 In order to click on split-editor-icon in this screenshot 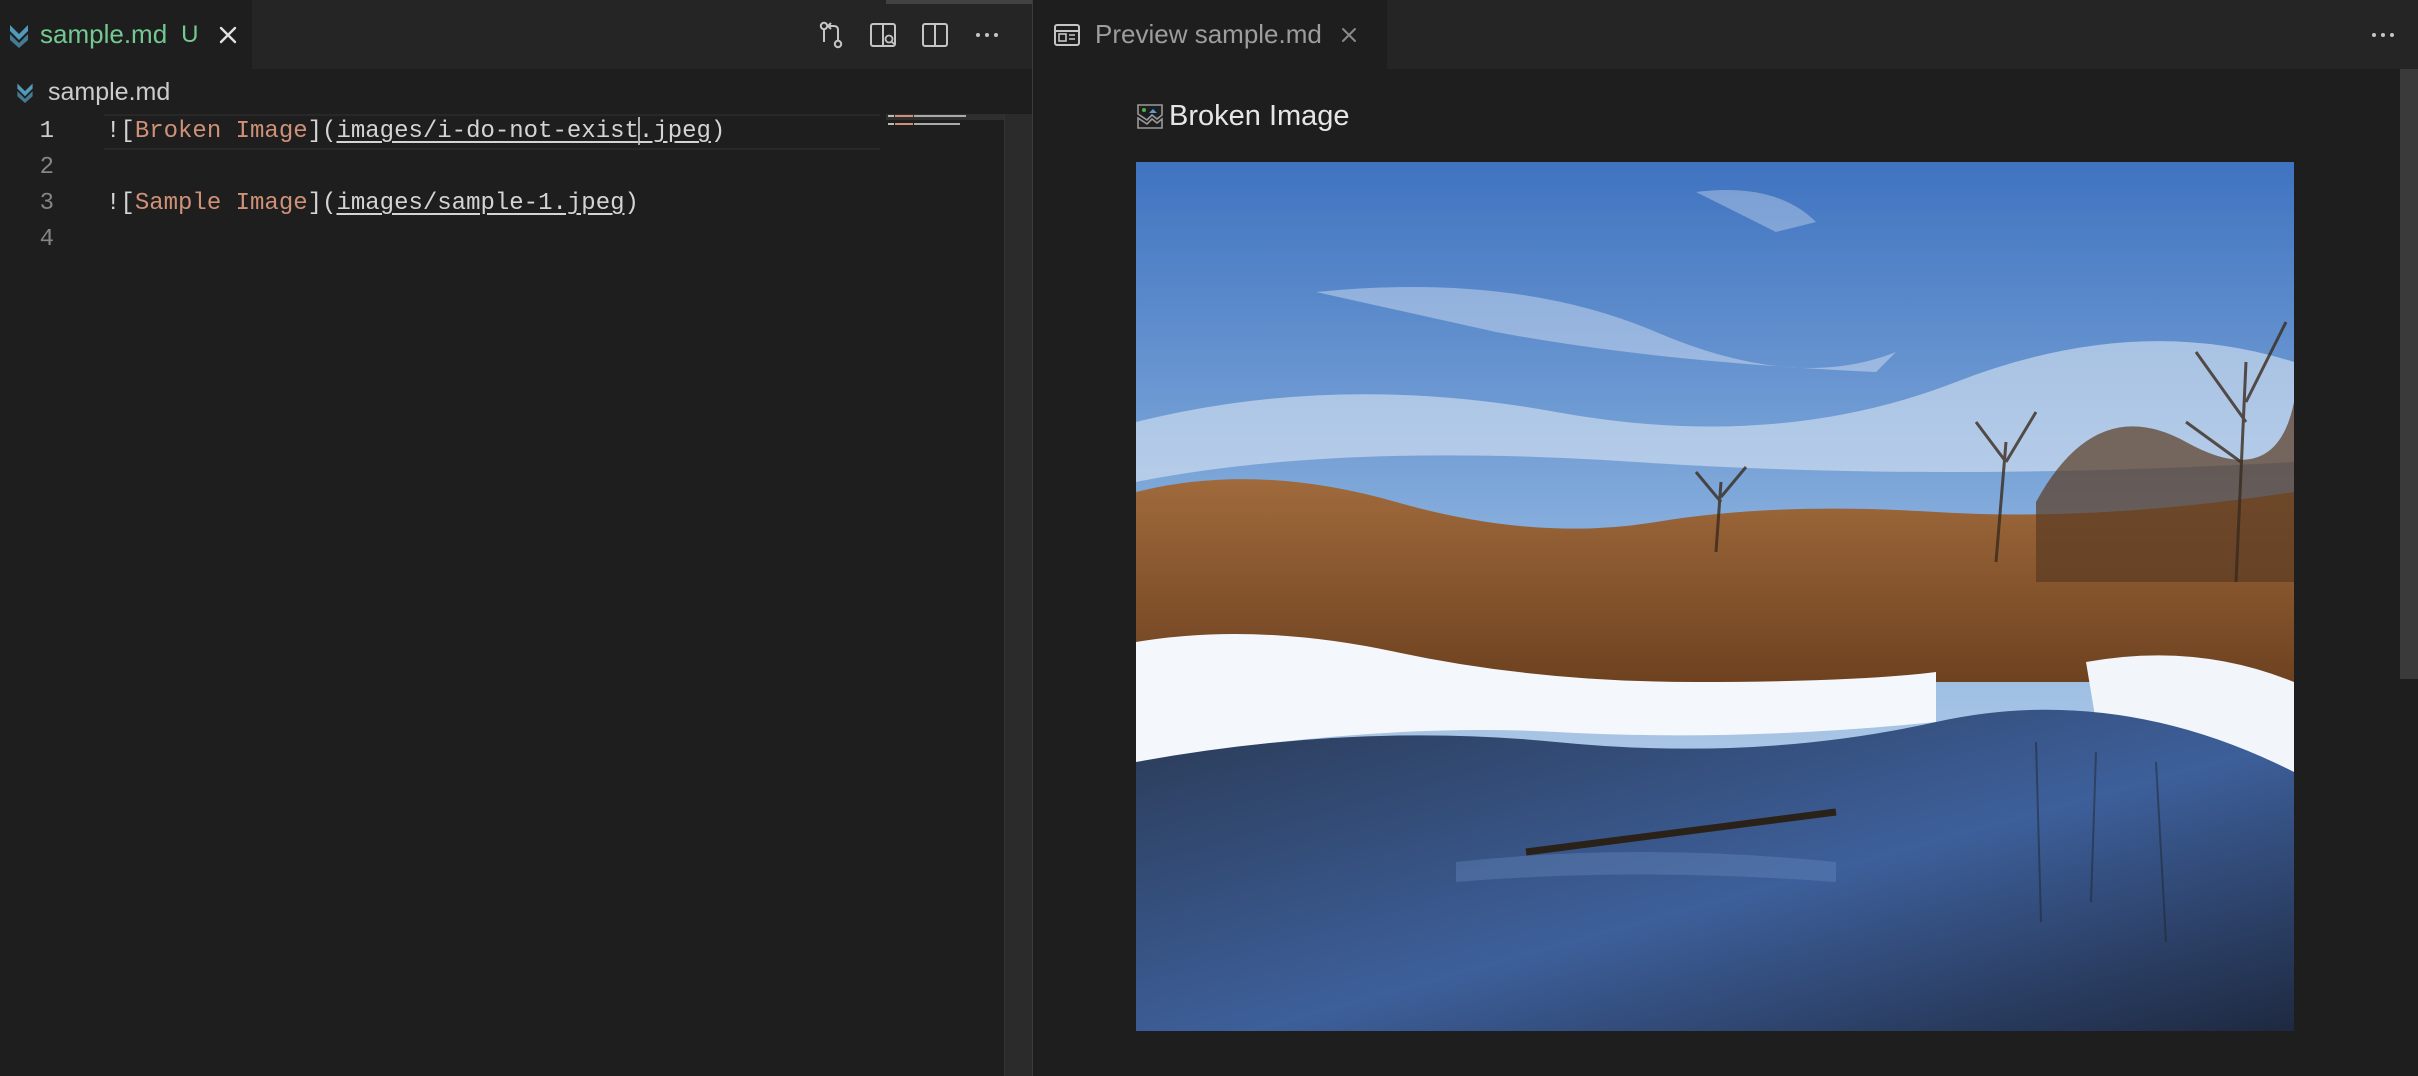, I will do `click(935, 34)`.